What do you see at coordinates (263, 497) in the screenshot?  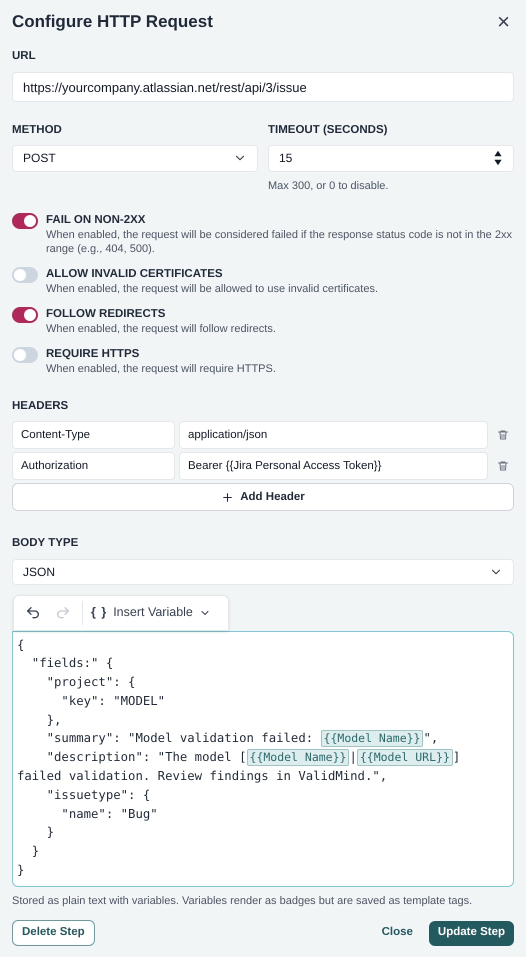 I see `add-header-button: Add Header` at bounding box center [263, 497].